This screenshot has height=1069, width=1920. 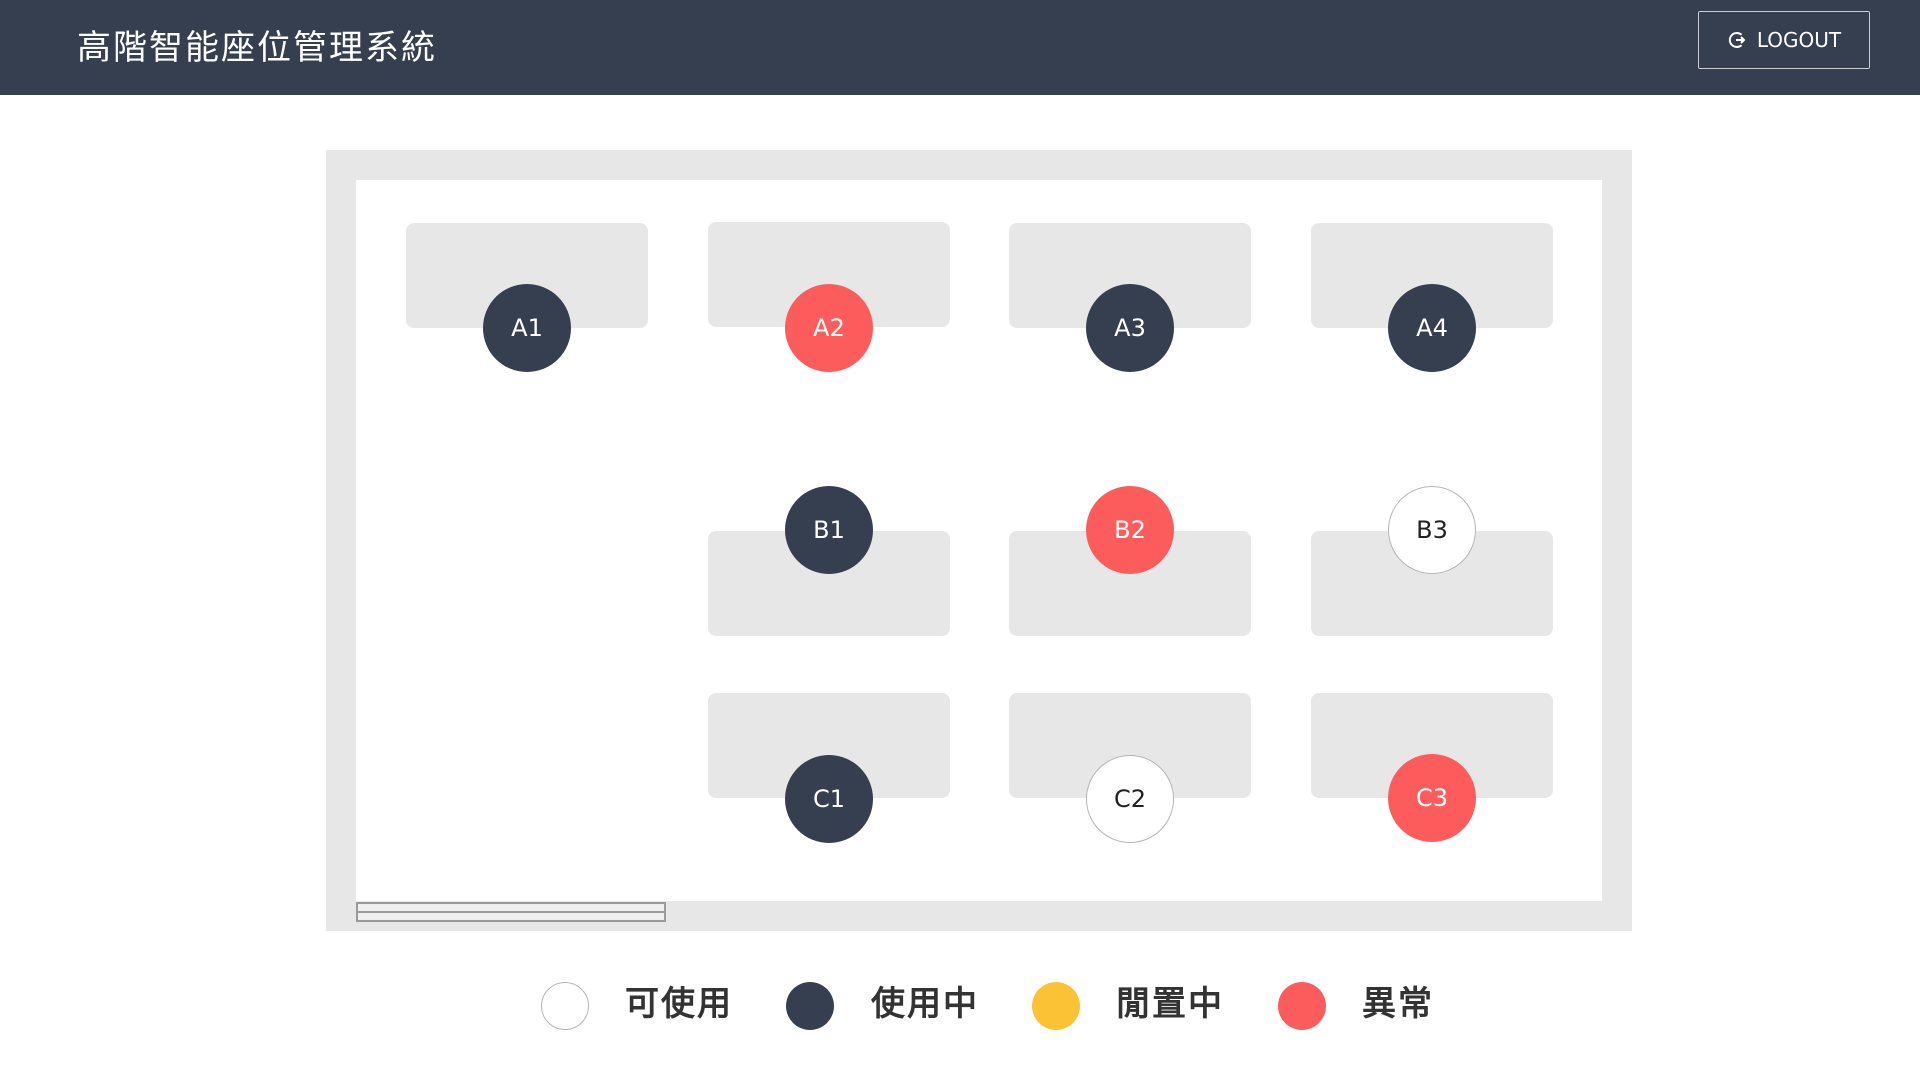 I want to click on logout-button: LOGOUT, so click(x=1784, y=40).